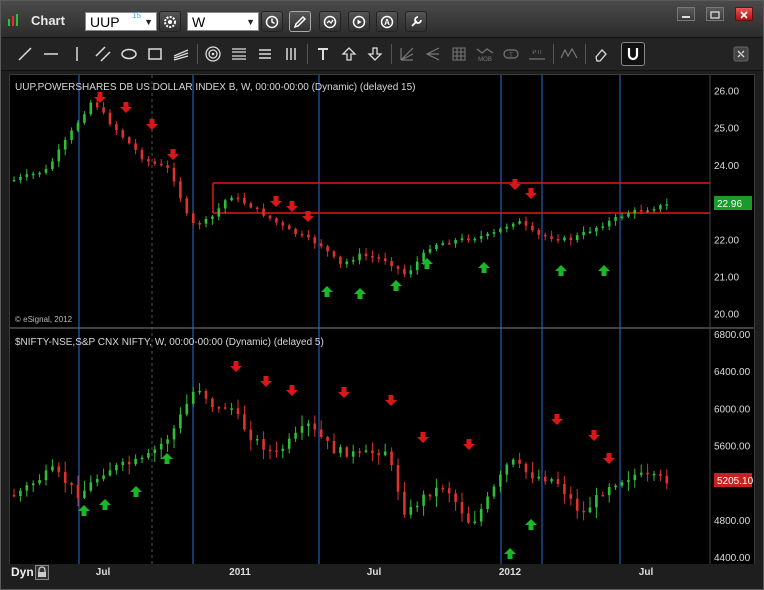 Image resolution: width=764 pixels, height=590 pixels. What do you see at coordinates (375, 54) in the screenshot?
I see `down-arrow-tool` at bounding box center [375, 54].